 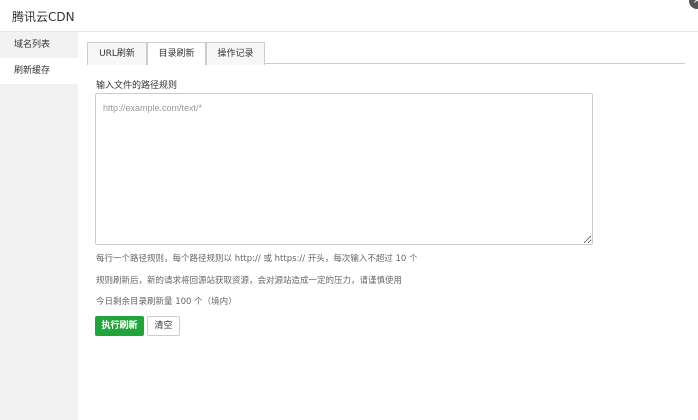 I want to click on execute-refresh-button: 执行刷新, so click(x=119, y=326).